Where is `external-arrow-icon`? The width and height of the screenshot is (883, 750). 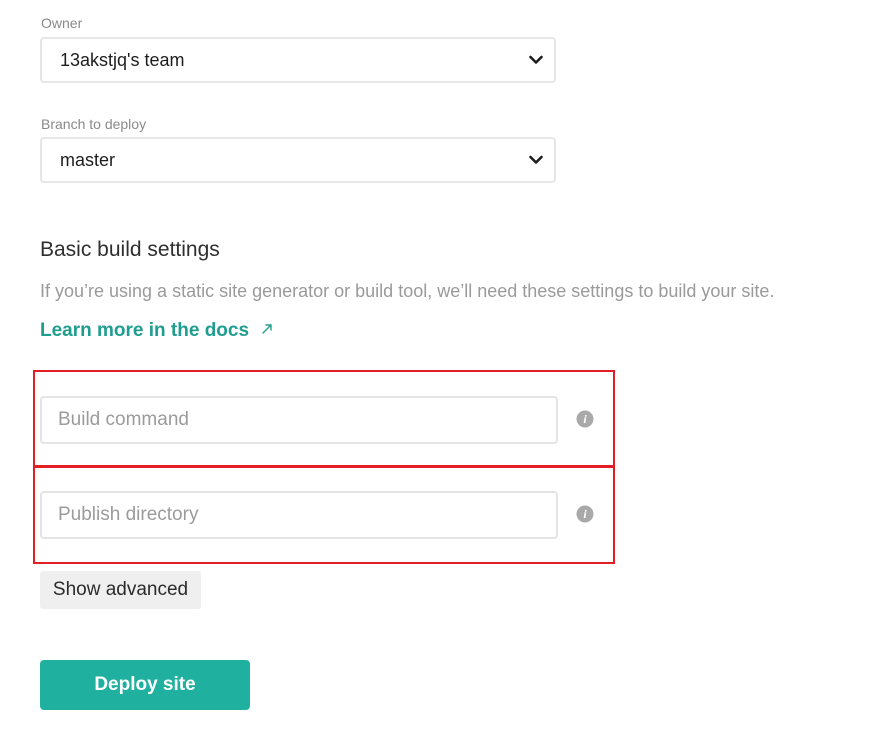
external-arrow-icon is located at coordinates (267, 331).